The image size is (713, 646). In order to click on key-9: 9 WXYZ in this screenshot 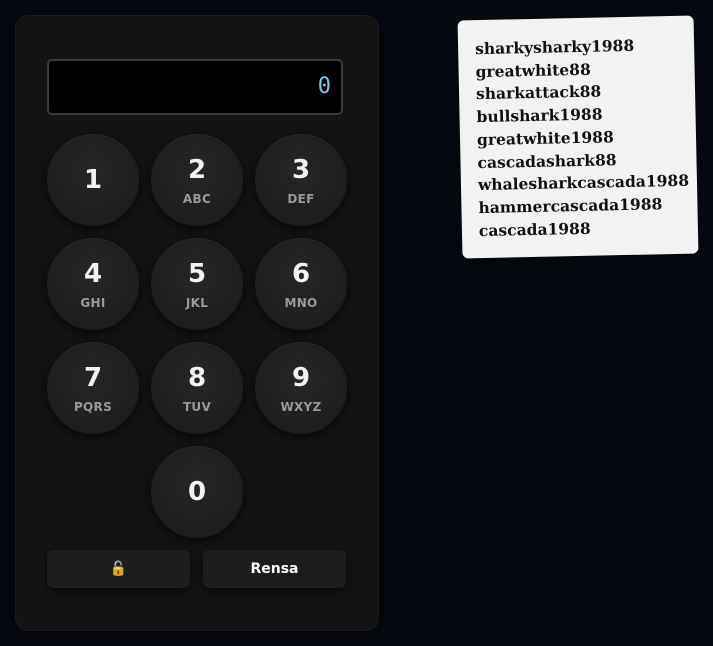, I will do `click(301, 388)`.